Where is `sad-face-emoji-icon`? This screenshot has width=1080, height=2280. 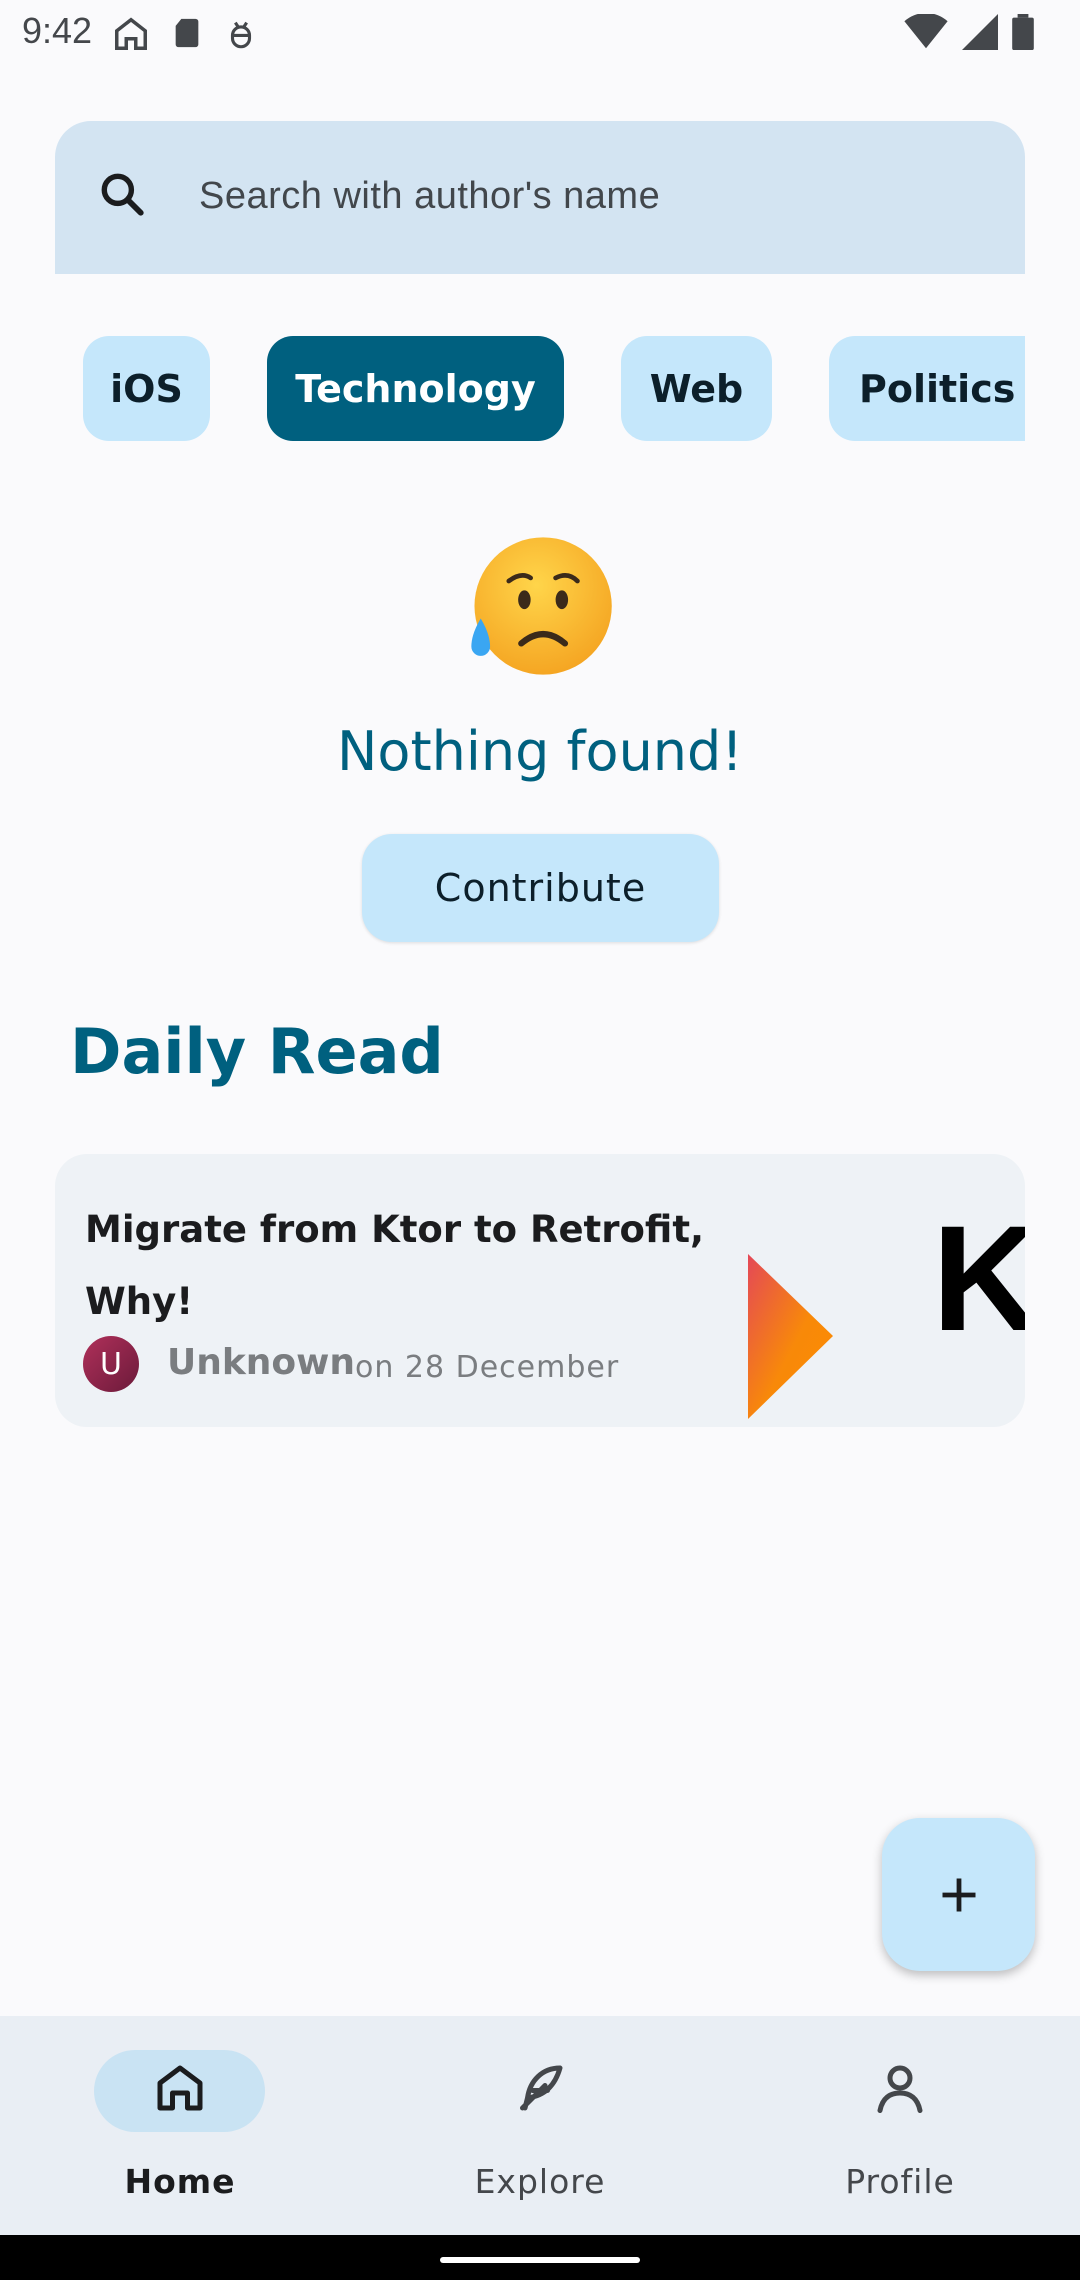
sad-face-emoji-icon is located at coordinates (541, 606).